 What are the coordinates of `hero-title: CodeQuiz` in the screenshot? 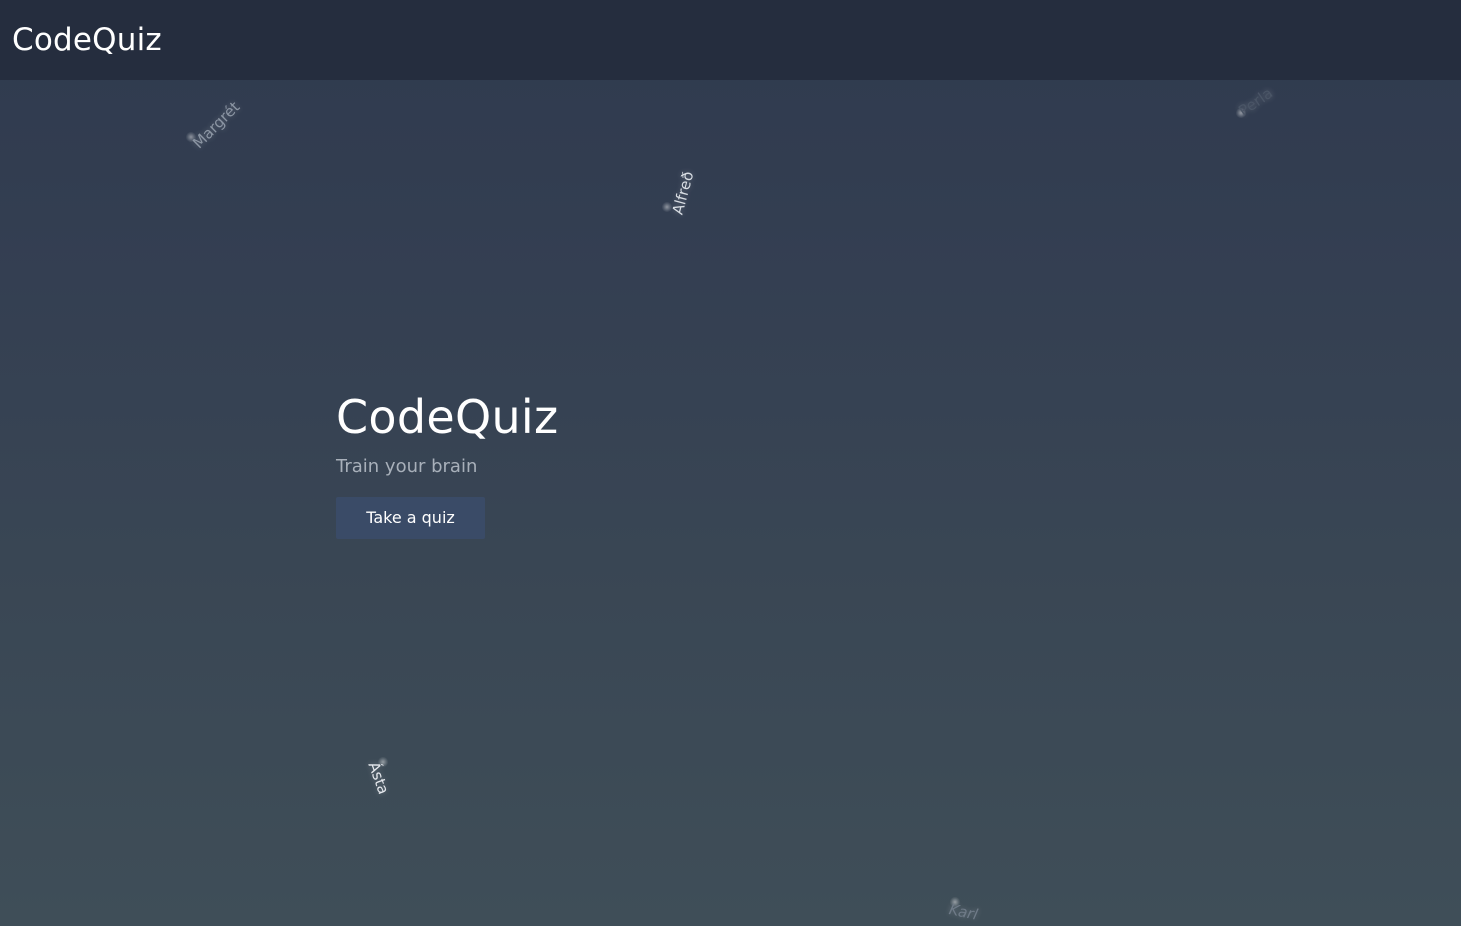 It's located at (447, 417).